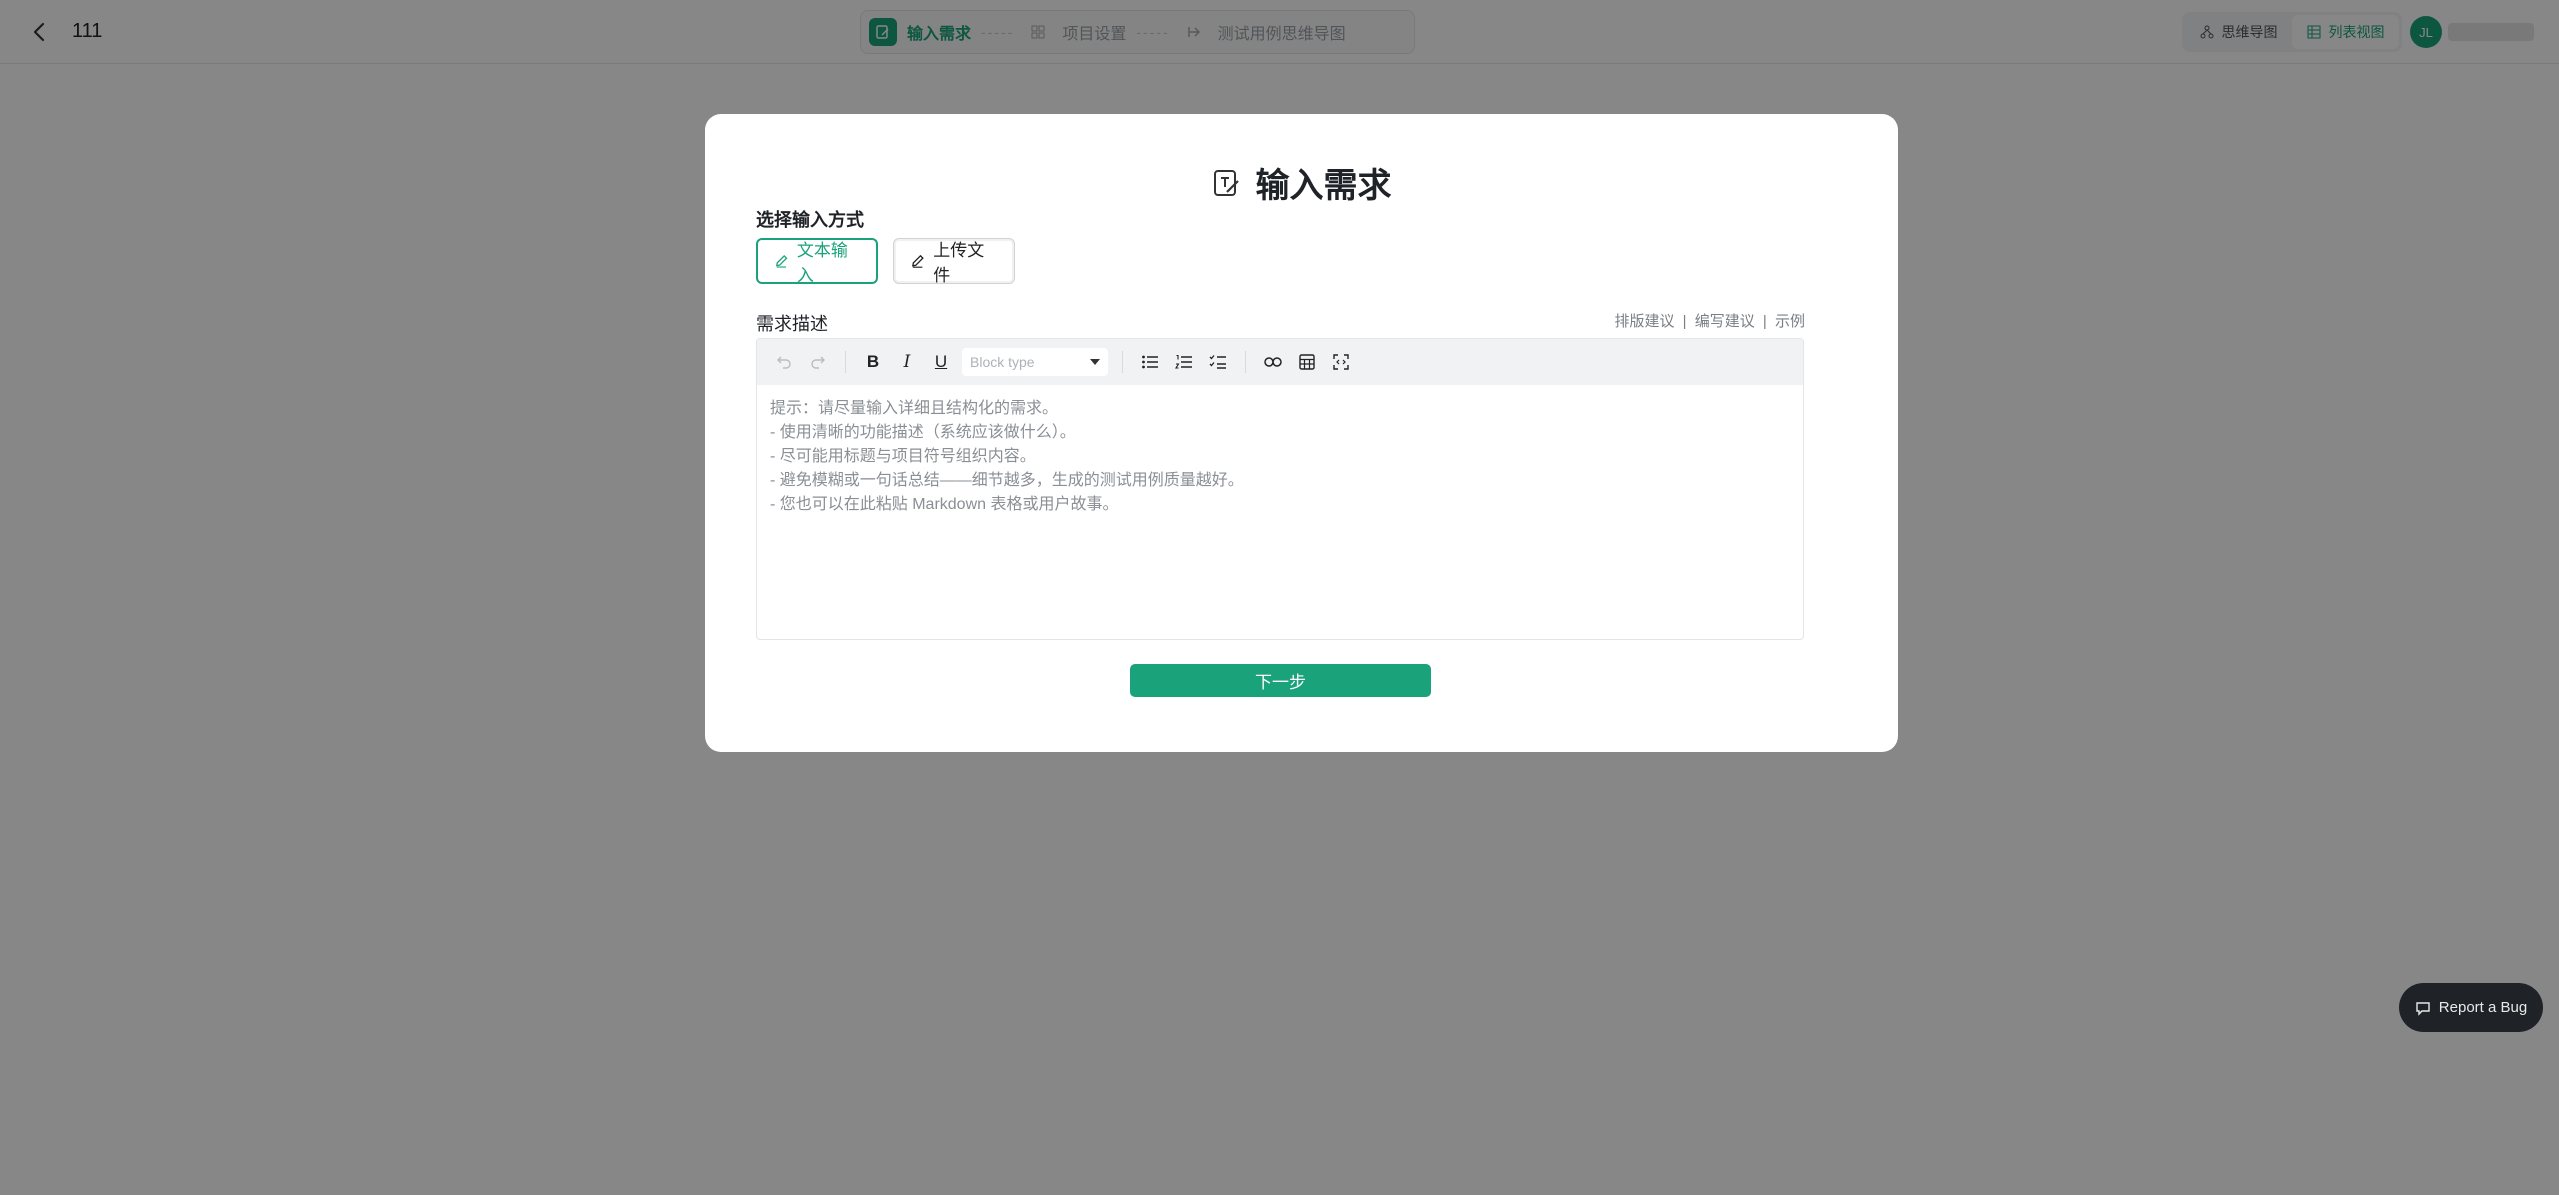 The height and width of the screenshot is (1195, 2559). I want to click on bold-button: B, so click(873, 362).